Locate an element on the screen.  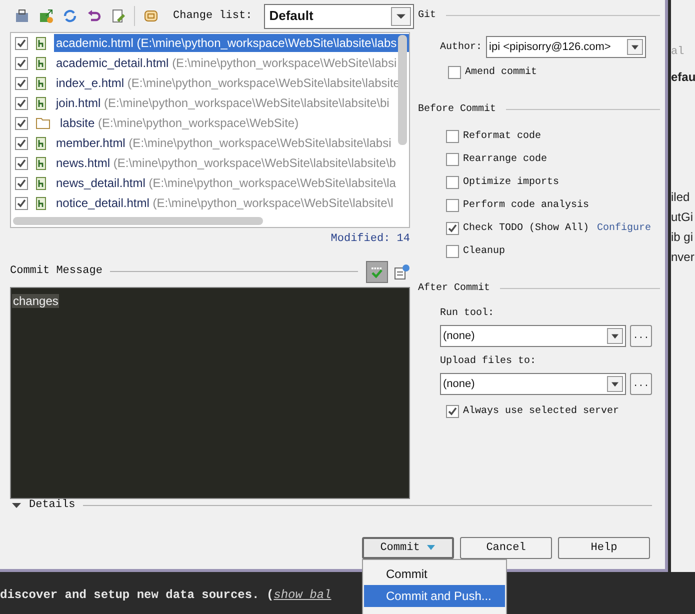
file-list-item: academic.html (E:\mine\python_workspace\WebSite\labsite\labs is located at coordinates (231, 43).